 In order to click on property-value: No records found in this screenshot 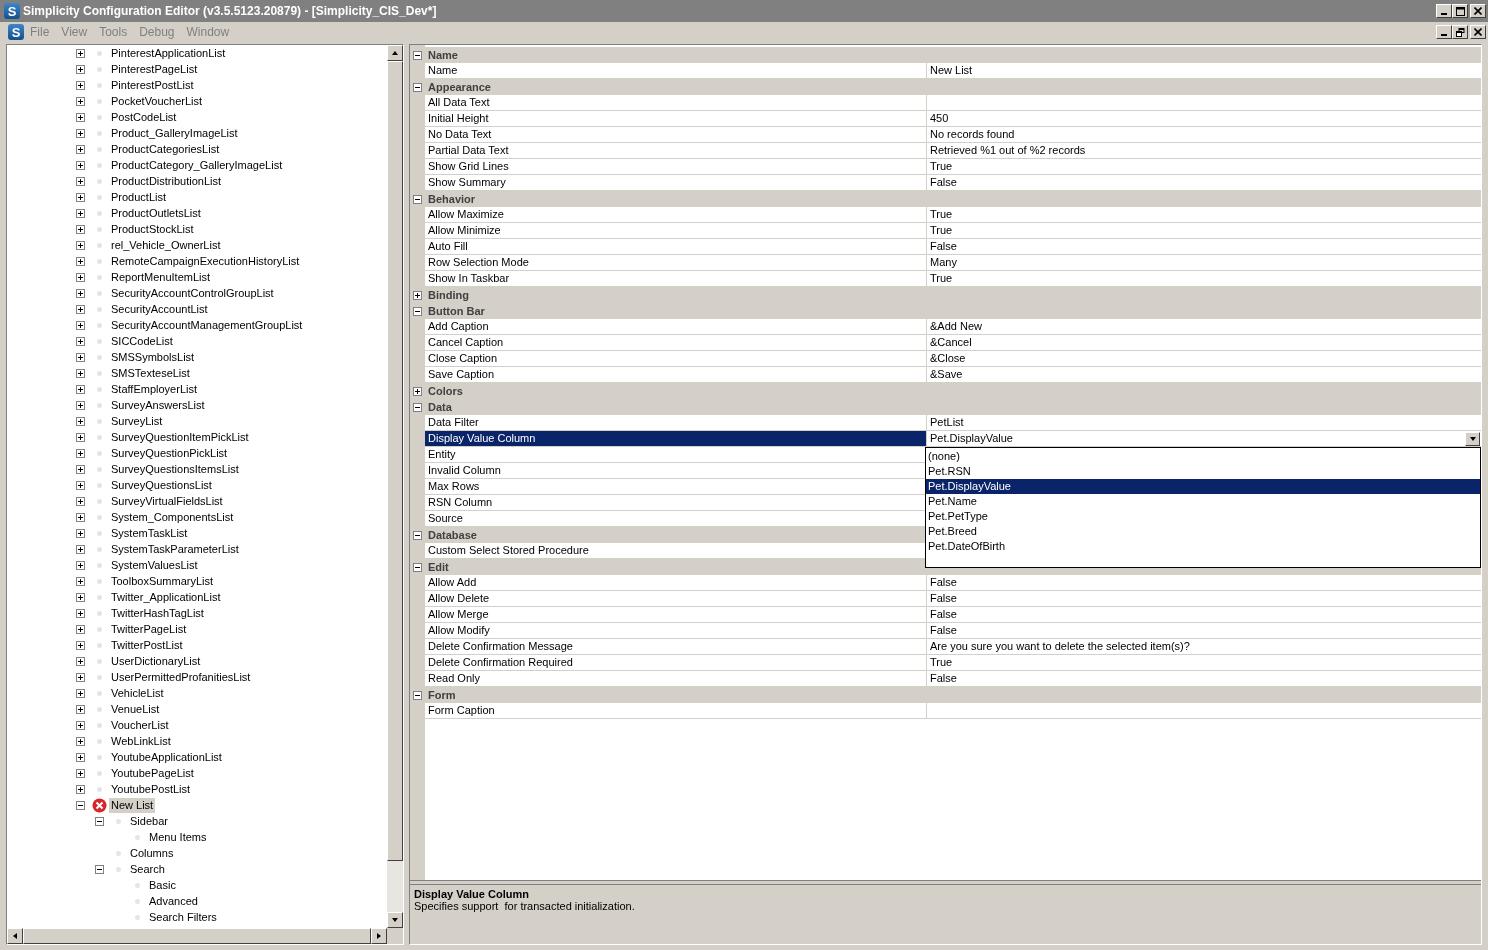, I will do `click(1205, 134)`.